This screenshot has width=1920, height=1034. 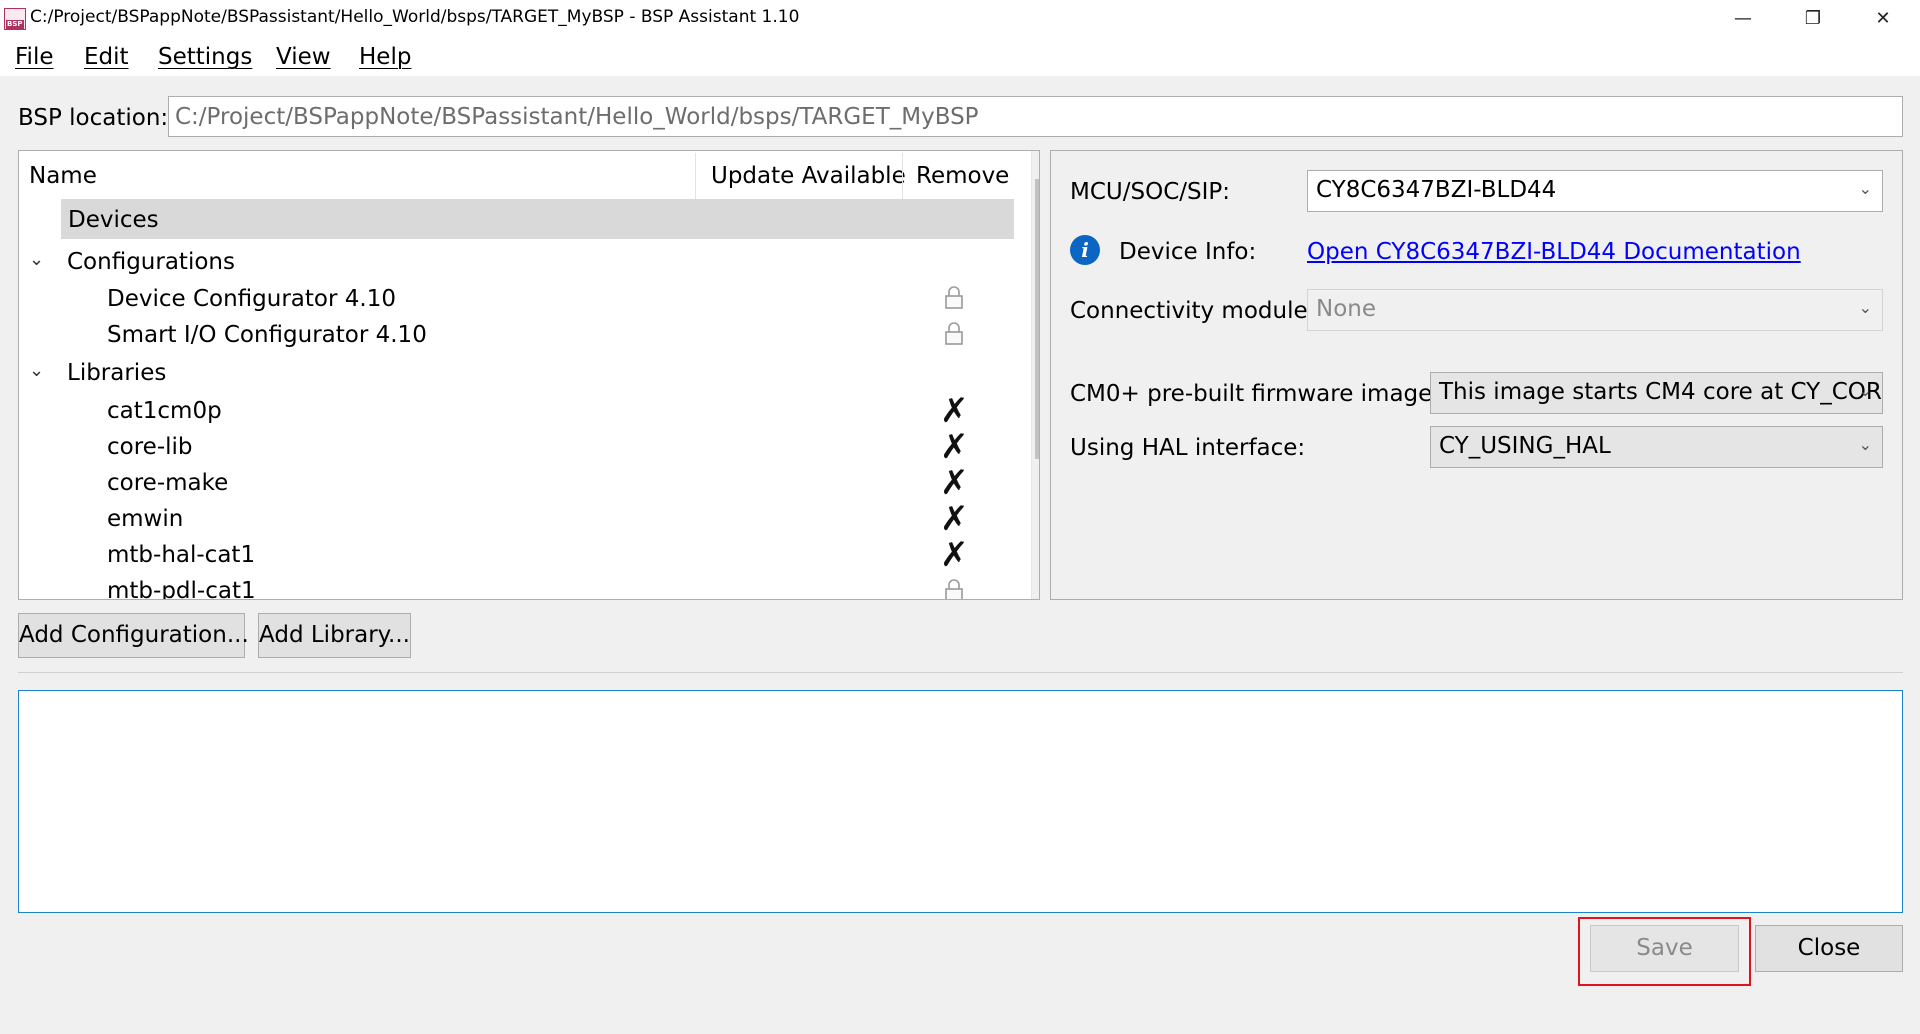 What do you see at coordinates (1664, 951) in the screenshot?
I see `save-button-highlight` at bounding box center [1664, 951].